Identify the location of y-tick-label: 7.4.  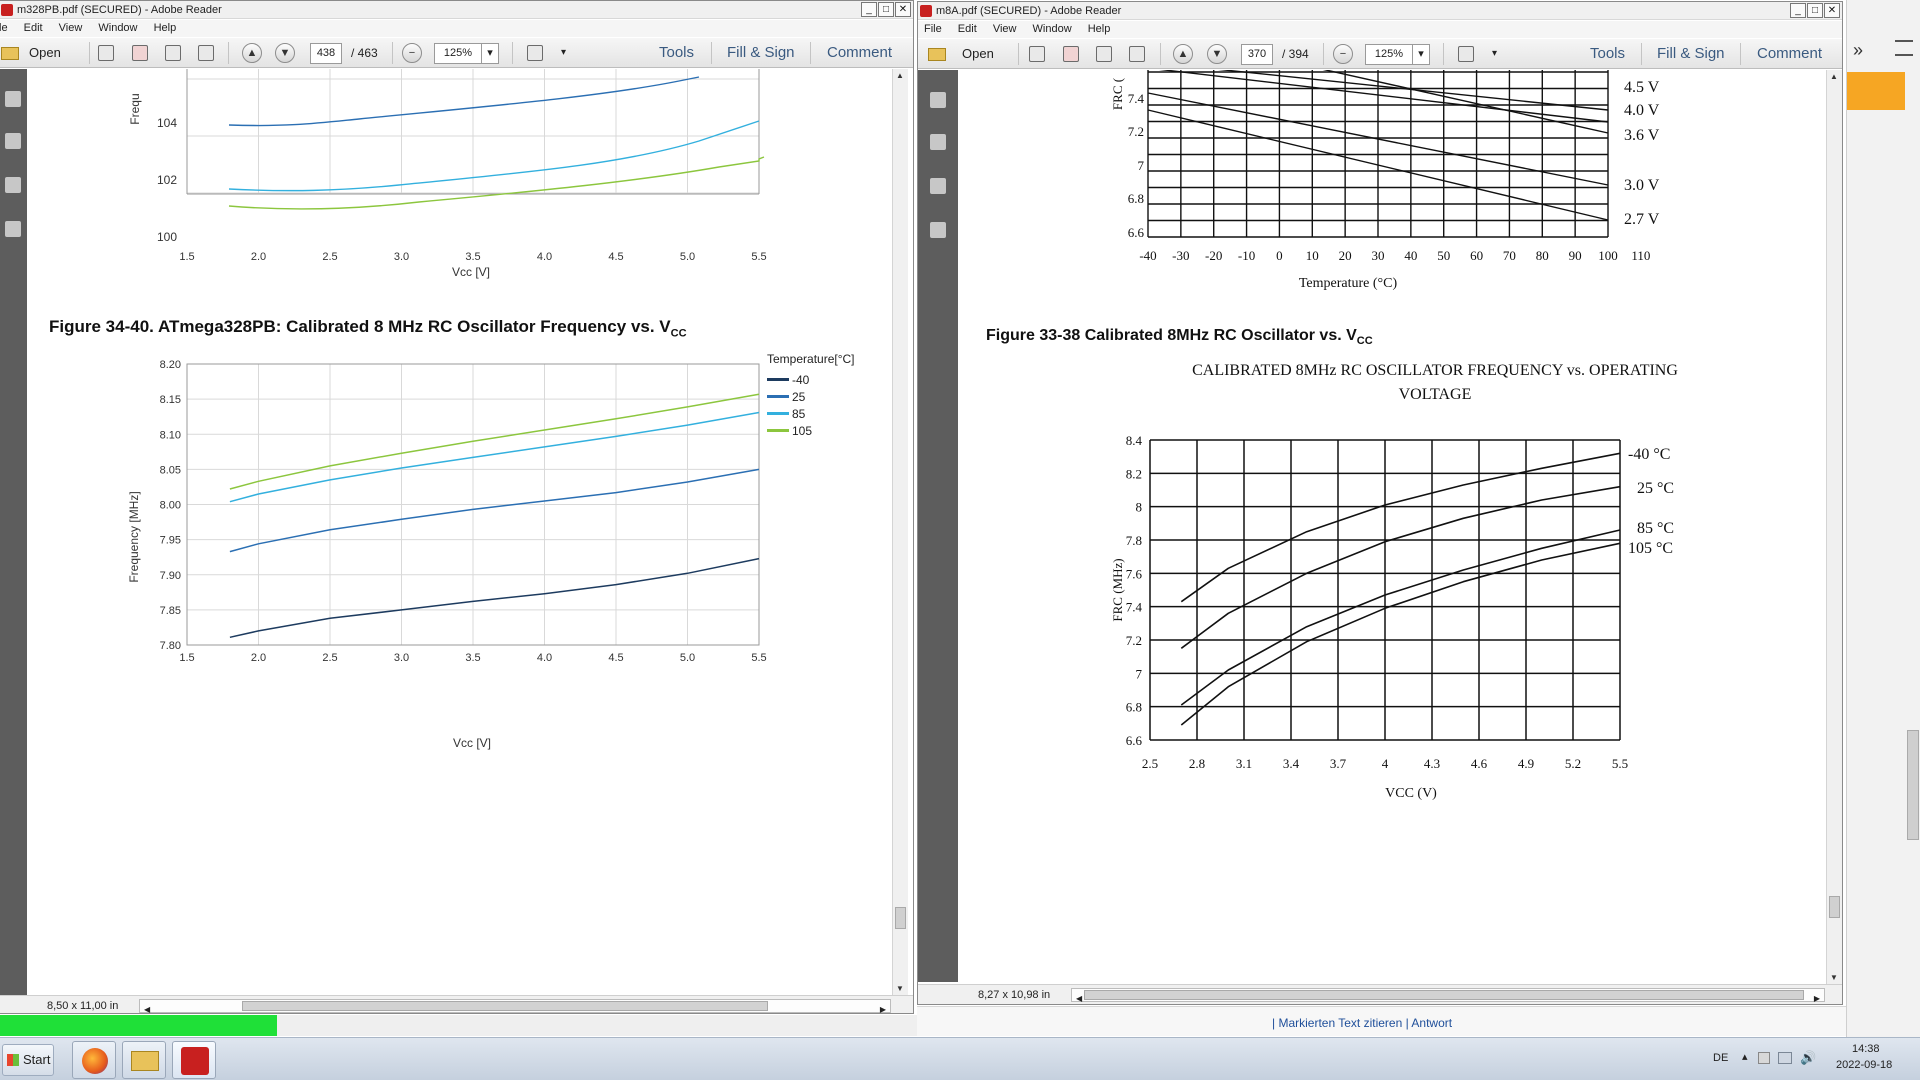
(1134, 607).